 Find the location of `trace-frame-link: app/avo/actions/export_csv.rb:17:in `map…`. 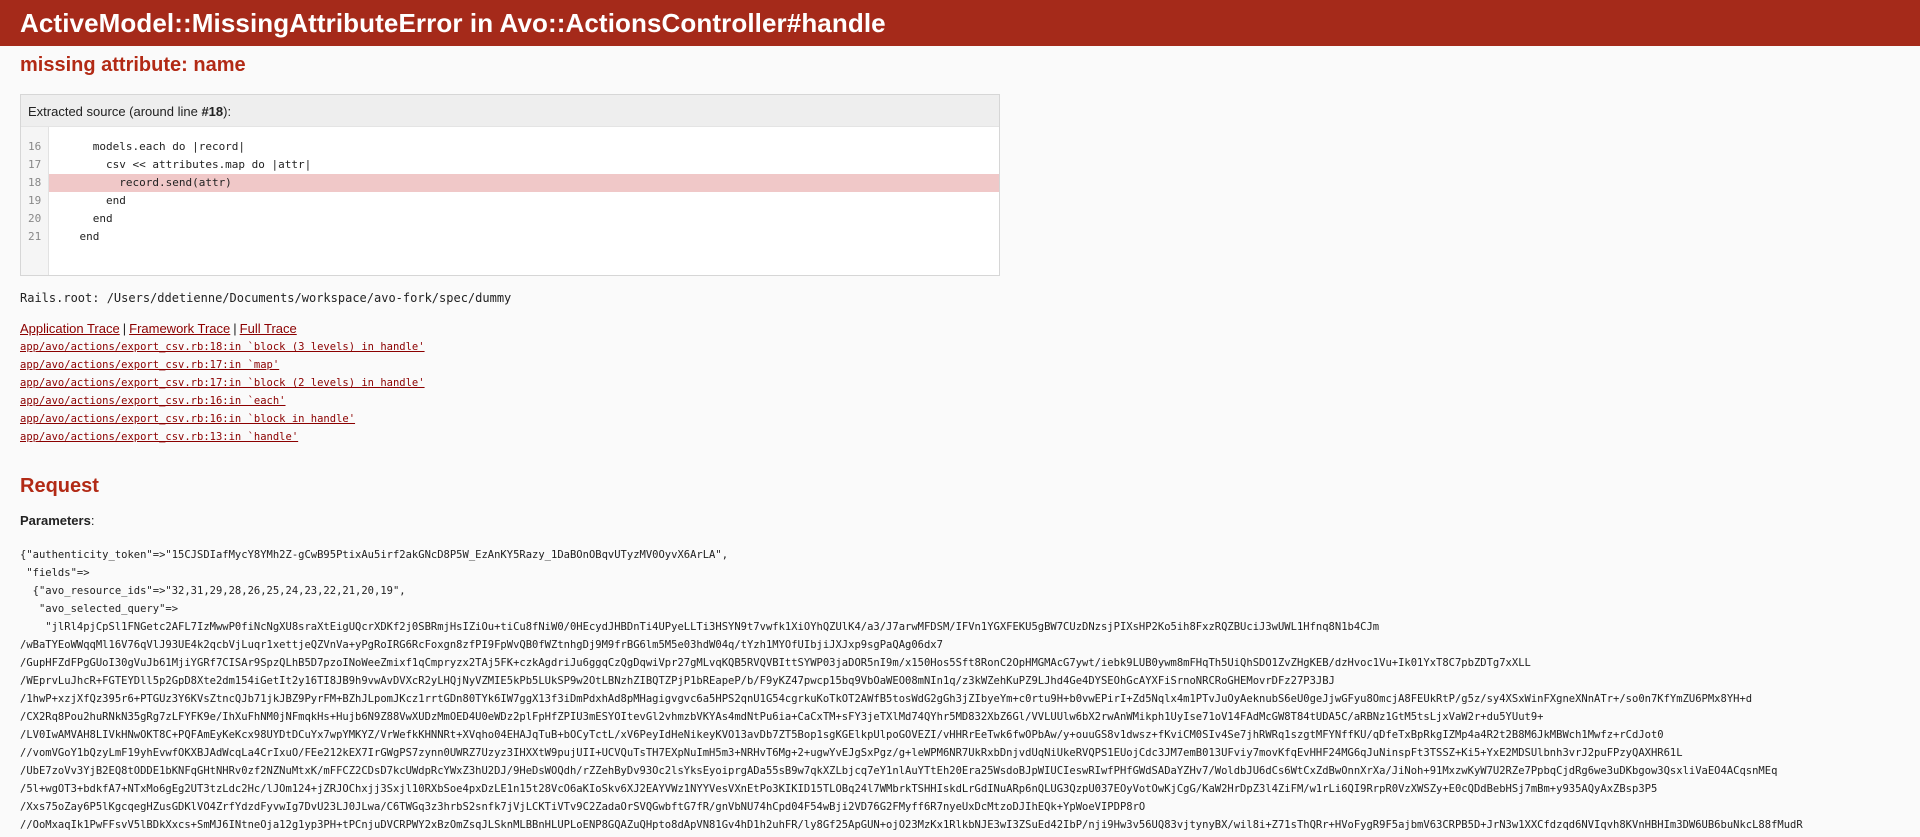

trace-frame-link: app/avo/actions/export_csv.rb:17:in `map… is located at coordinates (960, 365).